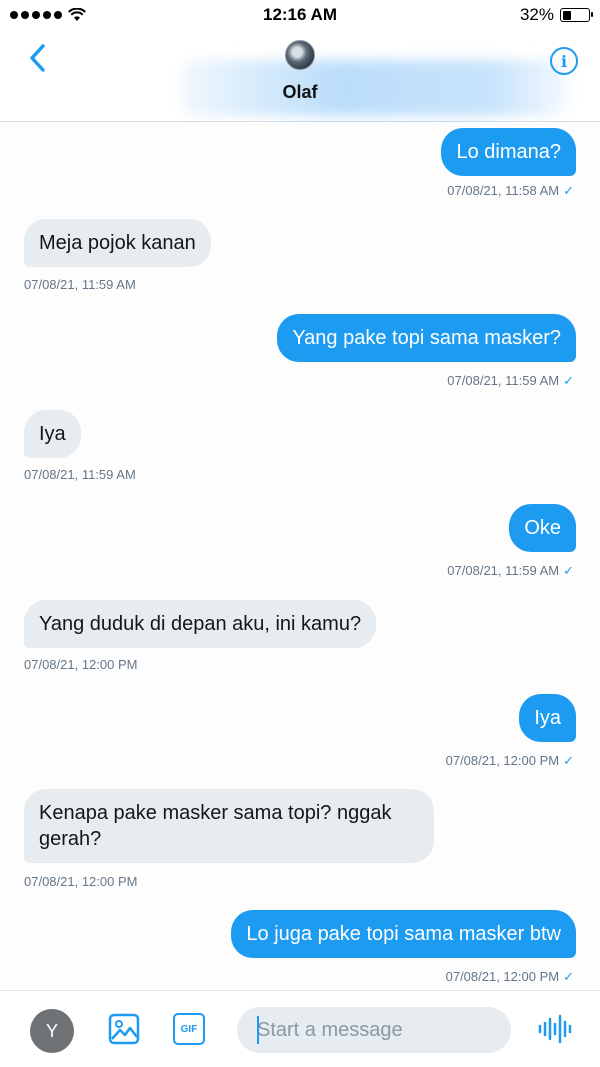  Describe the element at coordinates (426, 338) in the screenshot. I see `message-bubble-outgoing: Yang pake topi sama masker?` at that location.